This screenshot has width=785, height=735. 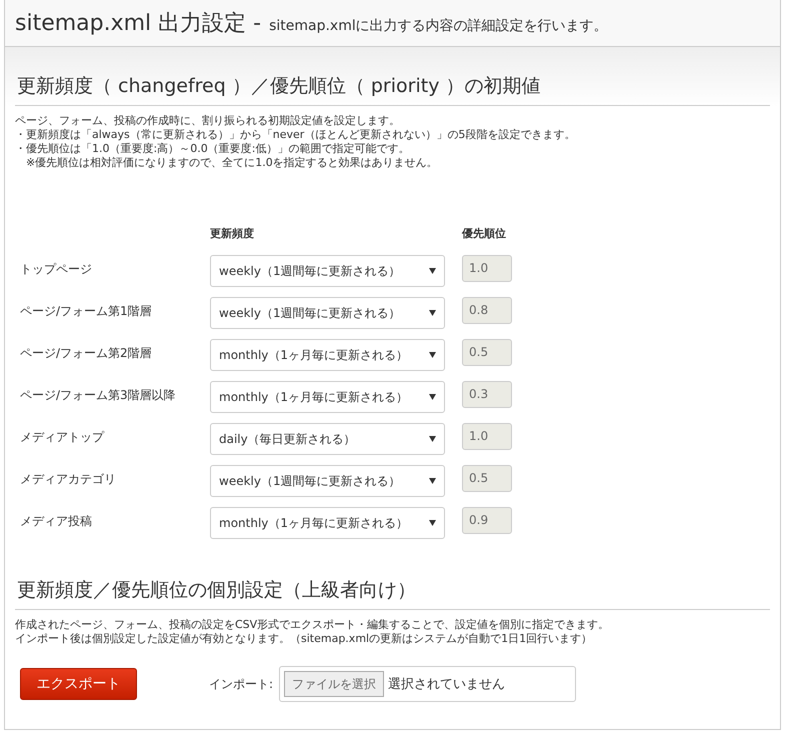 I want to click on file-status: 選択されていません, so click(x=447, y=684).